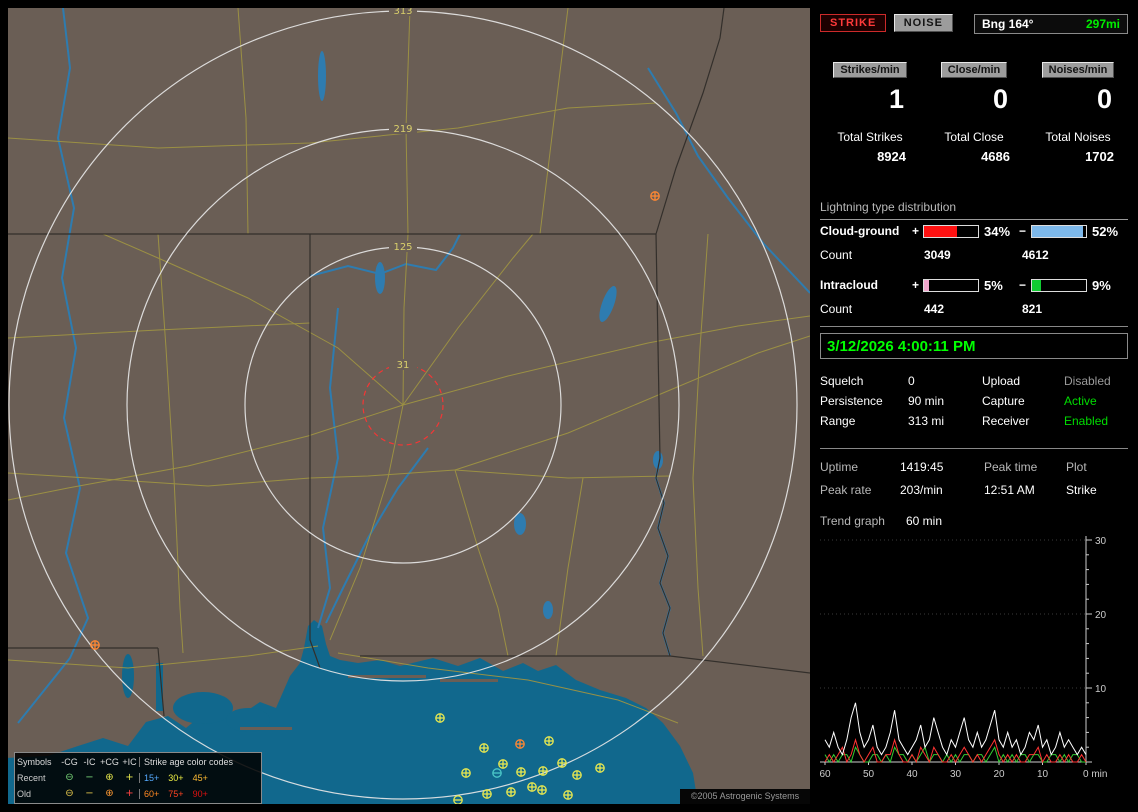 This screenshot has height=812, width=1138. What do you see at coordinates (745, 796) in the screenshot?
I see `copyright-notice: ©2005 Astrogenic Systems` at bounding box center [745, 796].